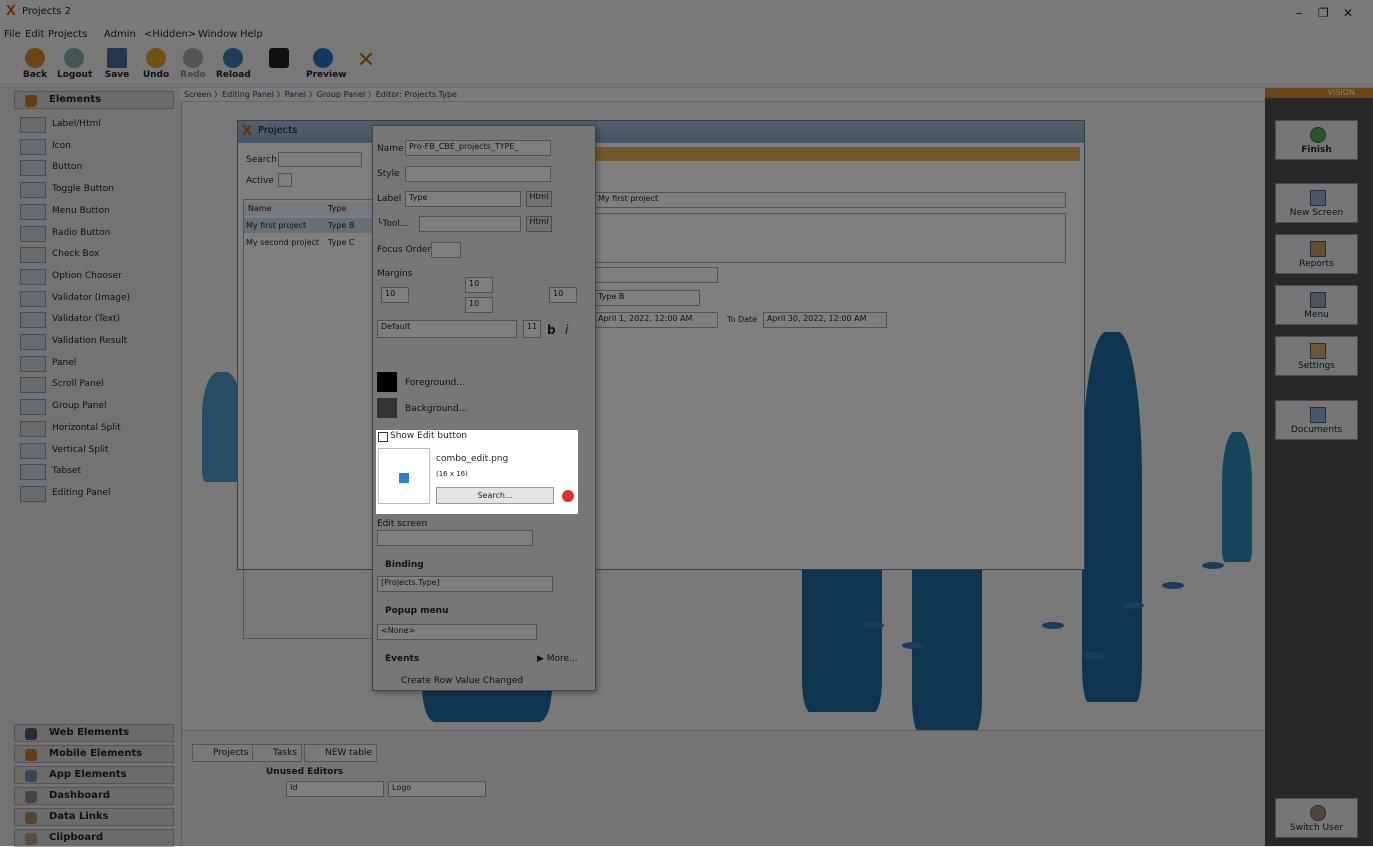 The width and height of the screenshot is (1373, 847). What do you see at coordinates (35, 68) in the screenshot?
I see `back-button: Back` at bounding box center [35, 68].